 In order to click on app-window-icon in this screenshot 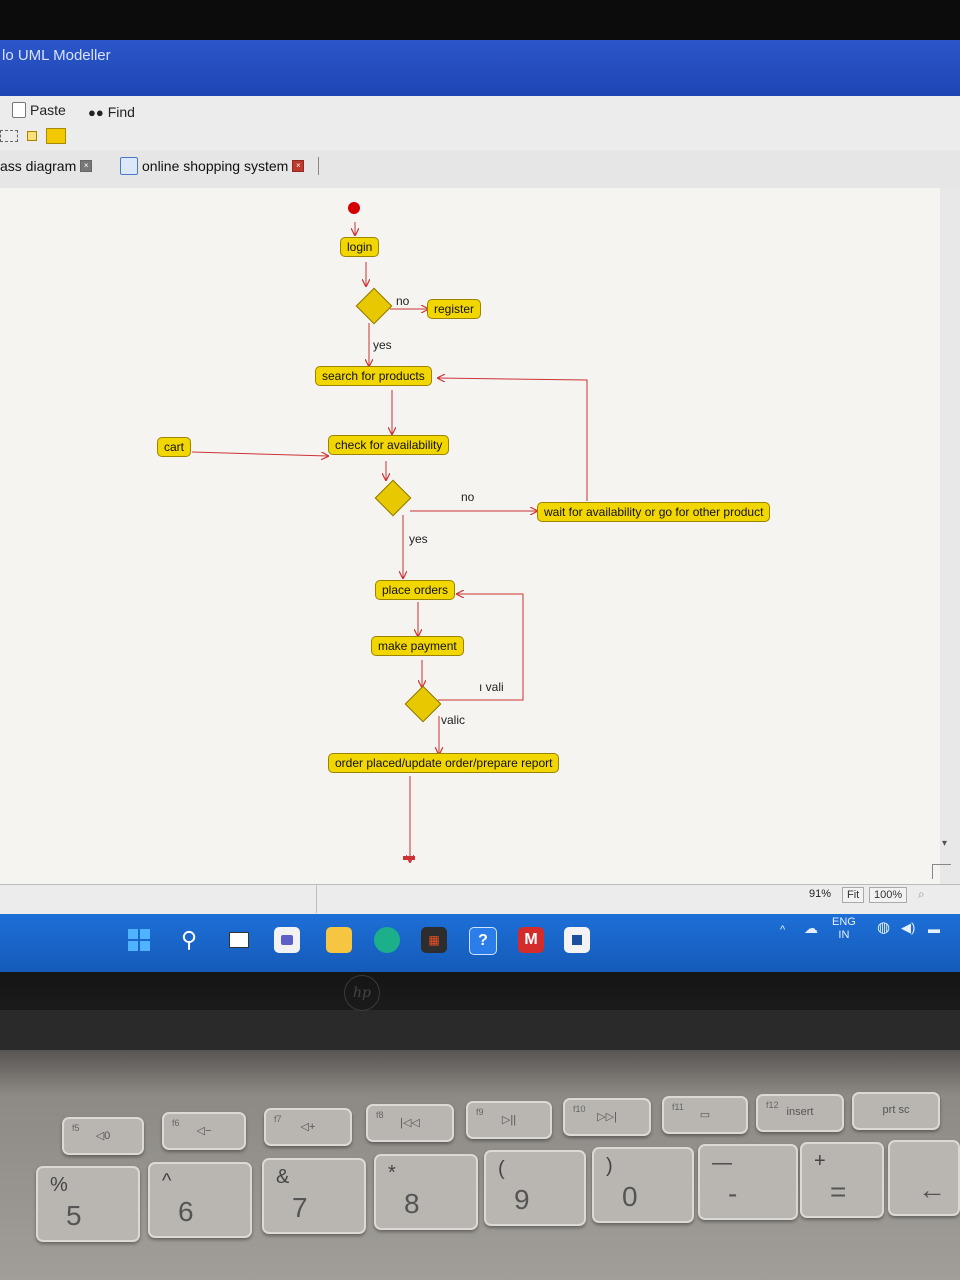, I will do `click(577, 940)`.